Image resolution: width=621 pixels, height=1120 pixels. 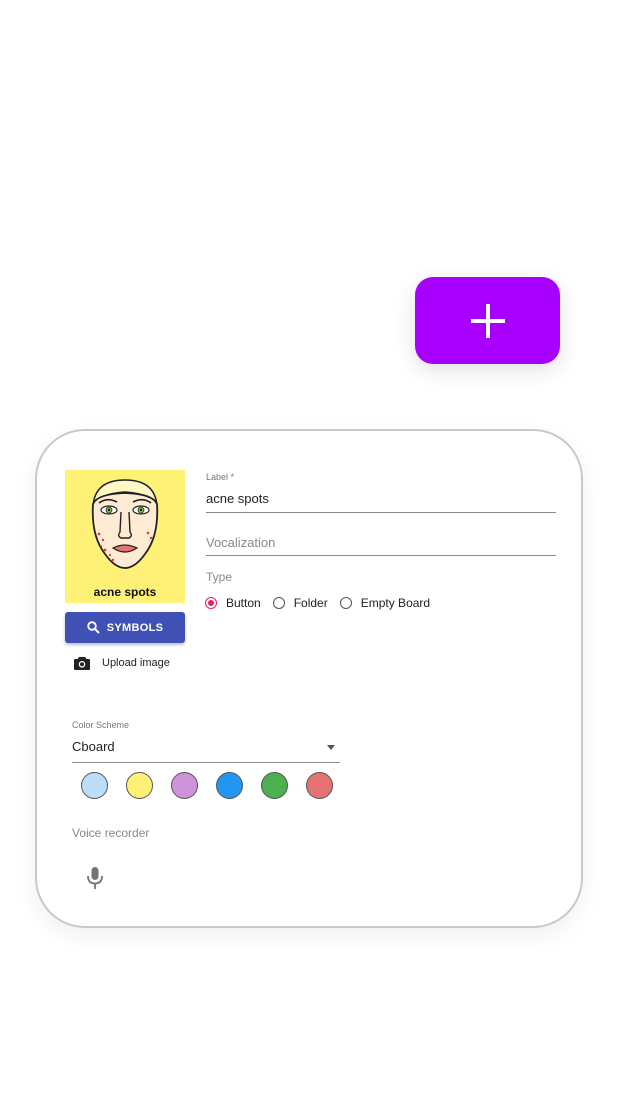 What do you see at coordinates (93, 746) in the screenshot?
I see `color-scheme-value: Cboard` at bounding box center [93, 746].